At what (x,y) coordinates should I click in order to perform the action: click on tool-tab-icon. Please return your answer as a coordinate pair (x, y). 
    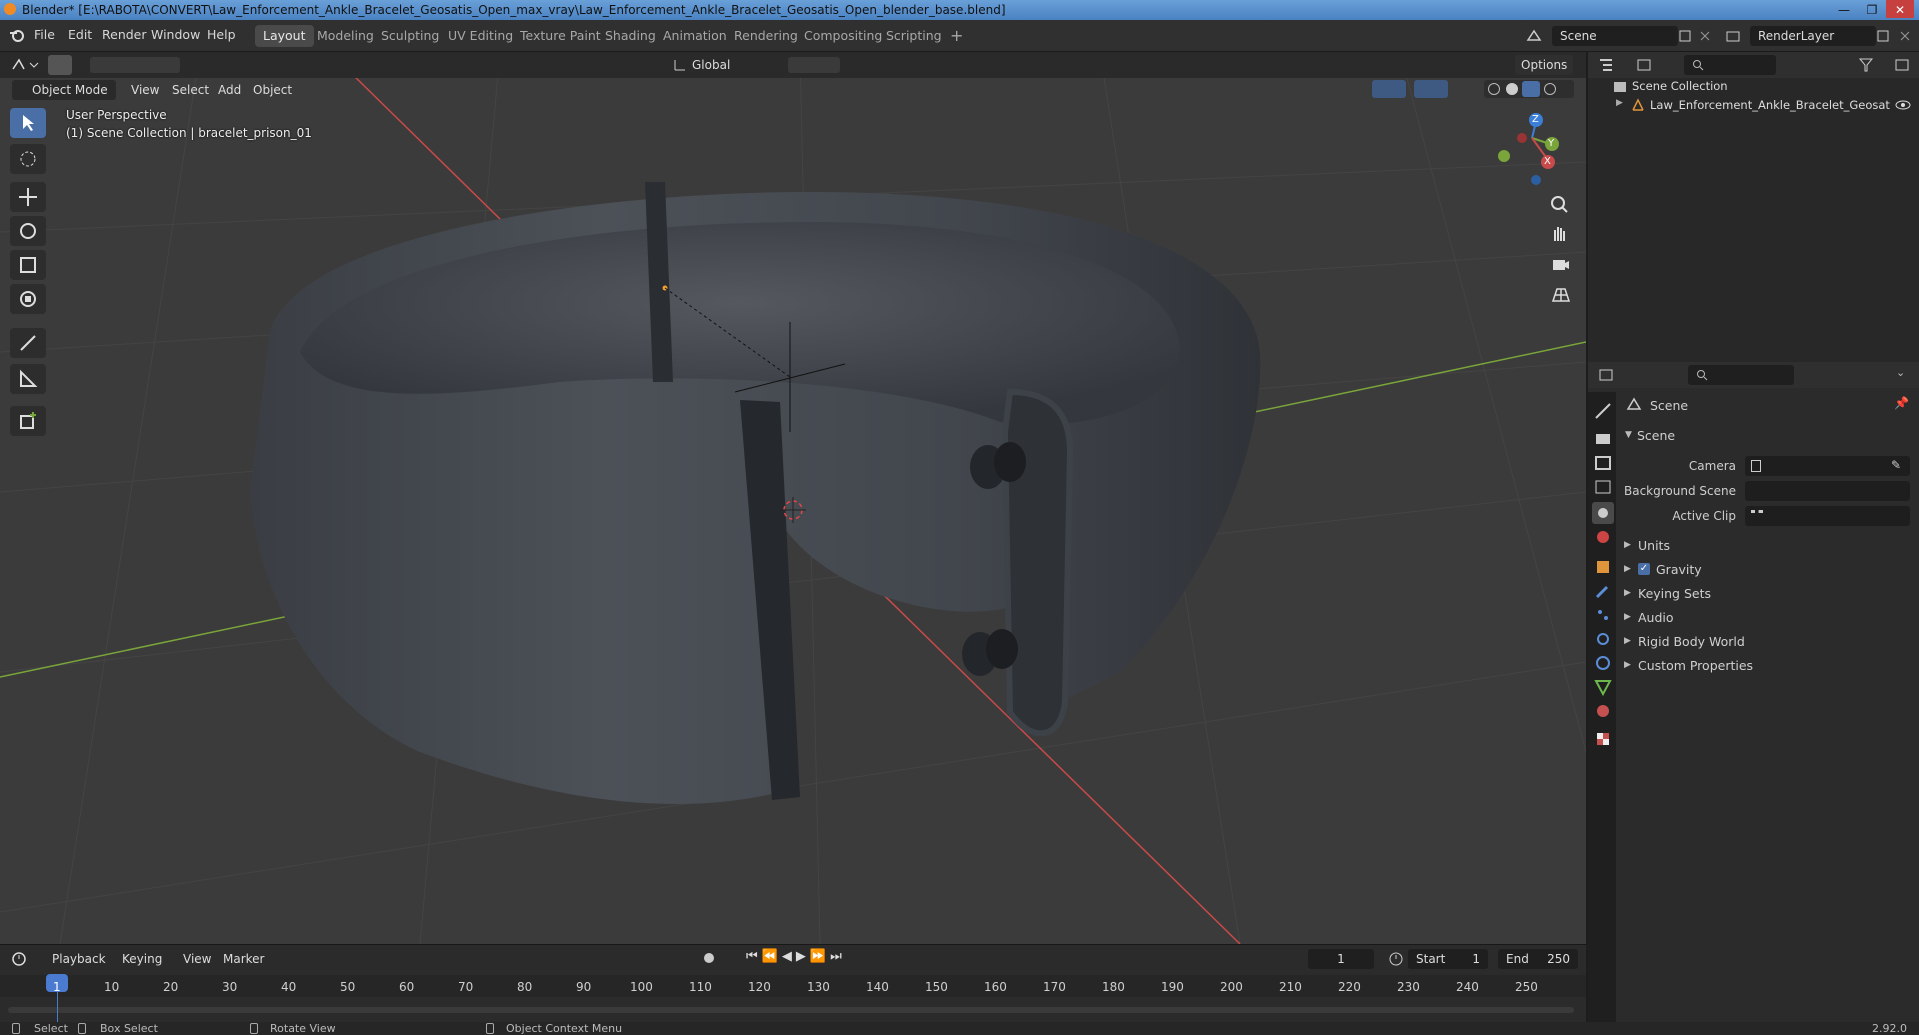
    Looking at the image, I should click on (1603, 411).